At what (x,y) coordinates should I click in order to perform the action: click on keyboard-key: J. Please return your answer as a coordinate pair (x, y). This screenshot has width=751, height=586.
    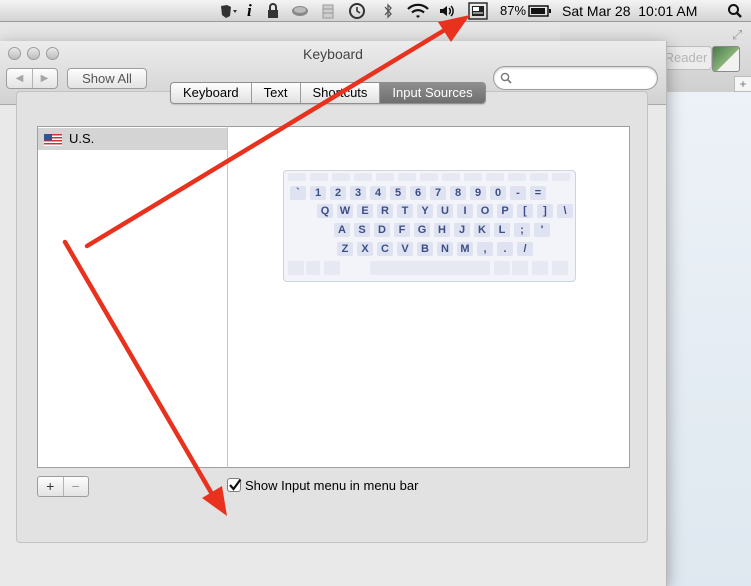
    Looking at the image, I should click on (462, 230).